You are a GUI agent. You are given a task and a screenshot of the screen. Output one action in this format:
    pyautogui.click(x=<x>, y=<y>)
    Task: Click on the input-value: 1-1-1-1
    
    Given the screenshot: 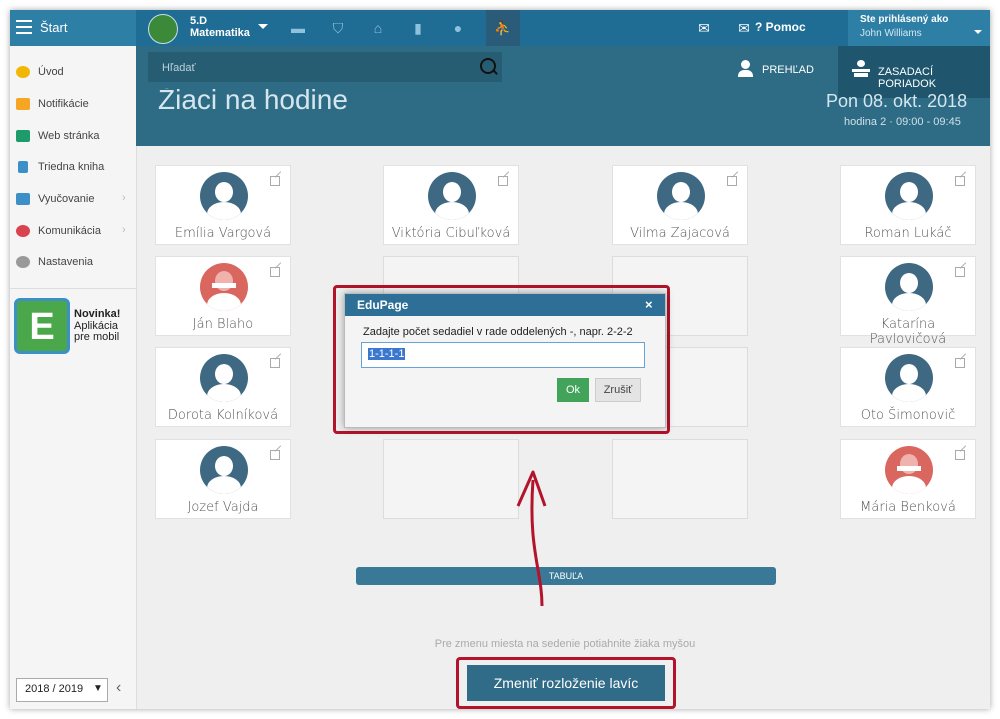 What is the action you would take?
    pyautogui.click(x=387, y=354)
    